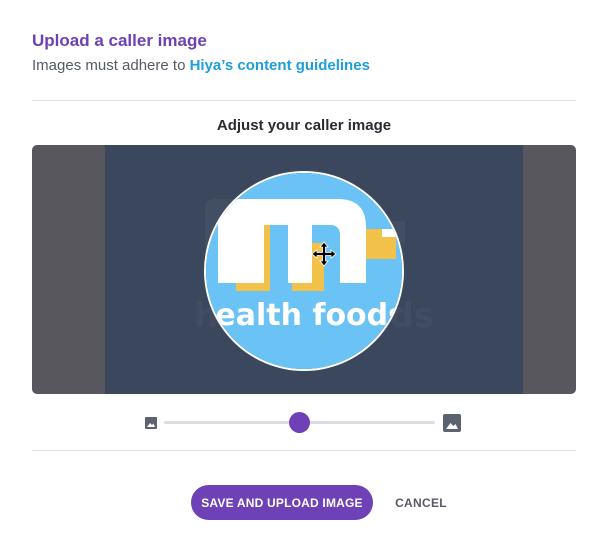 Image resolution: width=608 pixels, height=554 pixels. What do you see at coordinates (452, 423) in the screenshot?
I see `image-large-icon` at bounding box center [452, 423].